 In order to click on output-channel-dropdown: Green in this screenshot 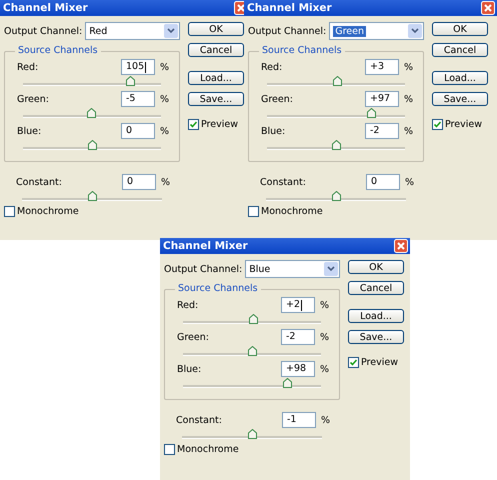, I will do `click(376, 31)`.